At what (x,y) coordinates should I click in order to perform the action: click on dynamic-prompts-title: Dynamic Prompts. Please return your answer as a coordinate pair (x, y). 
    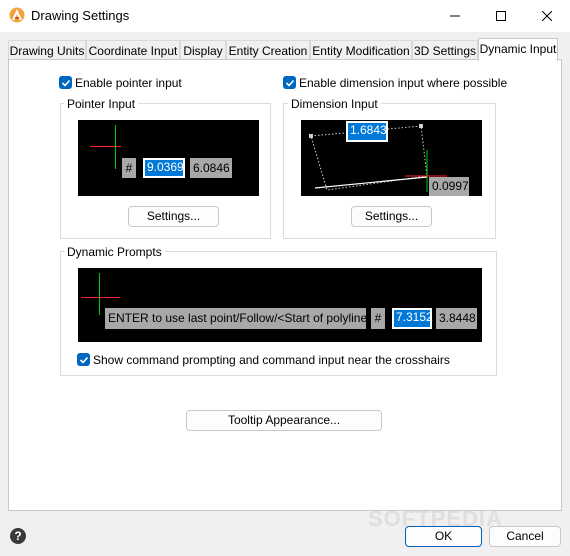
    Looking at the image, I should click on (114, 252).